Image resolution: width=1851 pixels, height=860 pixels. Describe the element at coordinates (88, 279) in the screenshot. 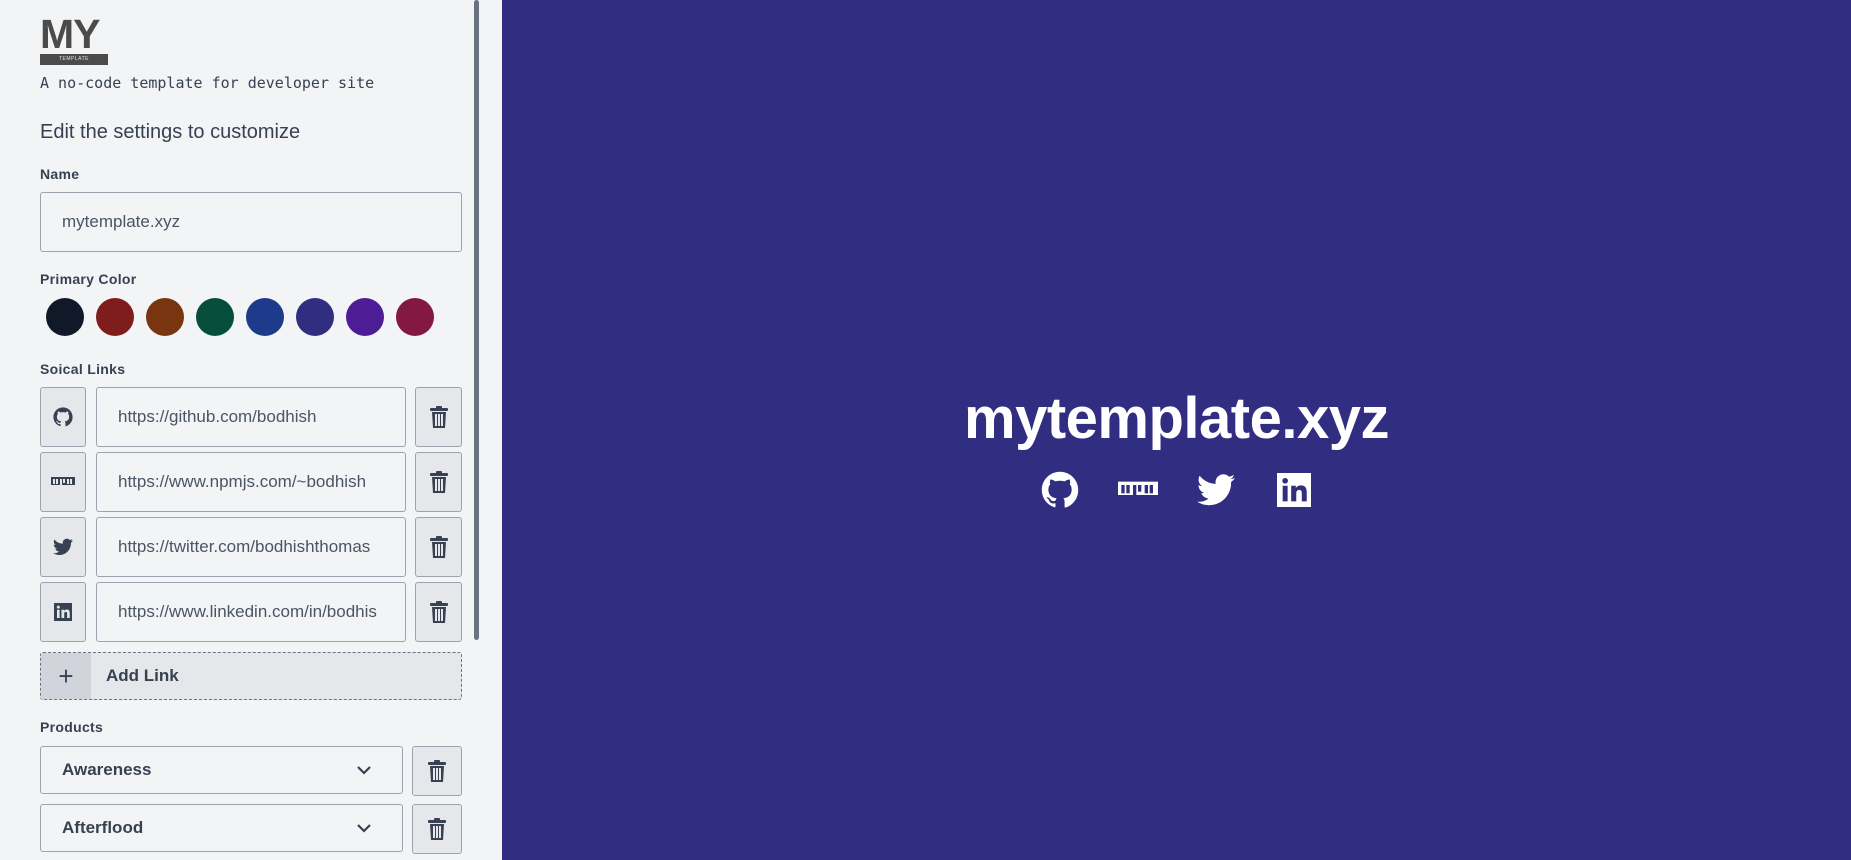

I see `primary-color-label: Primary Color` at that location.